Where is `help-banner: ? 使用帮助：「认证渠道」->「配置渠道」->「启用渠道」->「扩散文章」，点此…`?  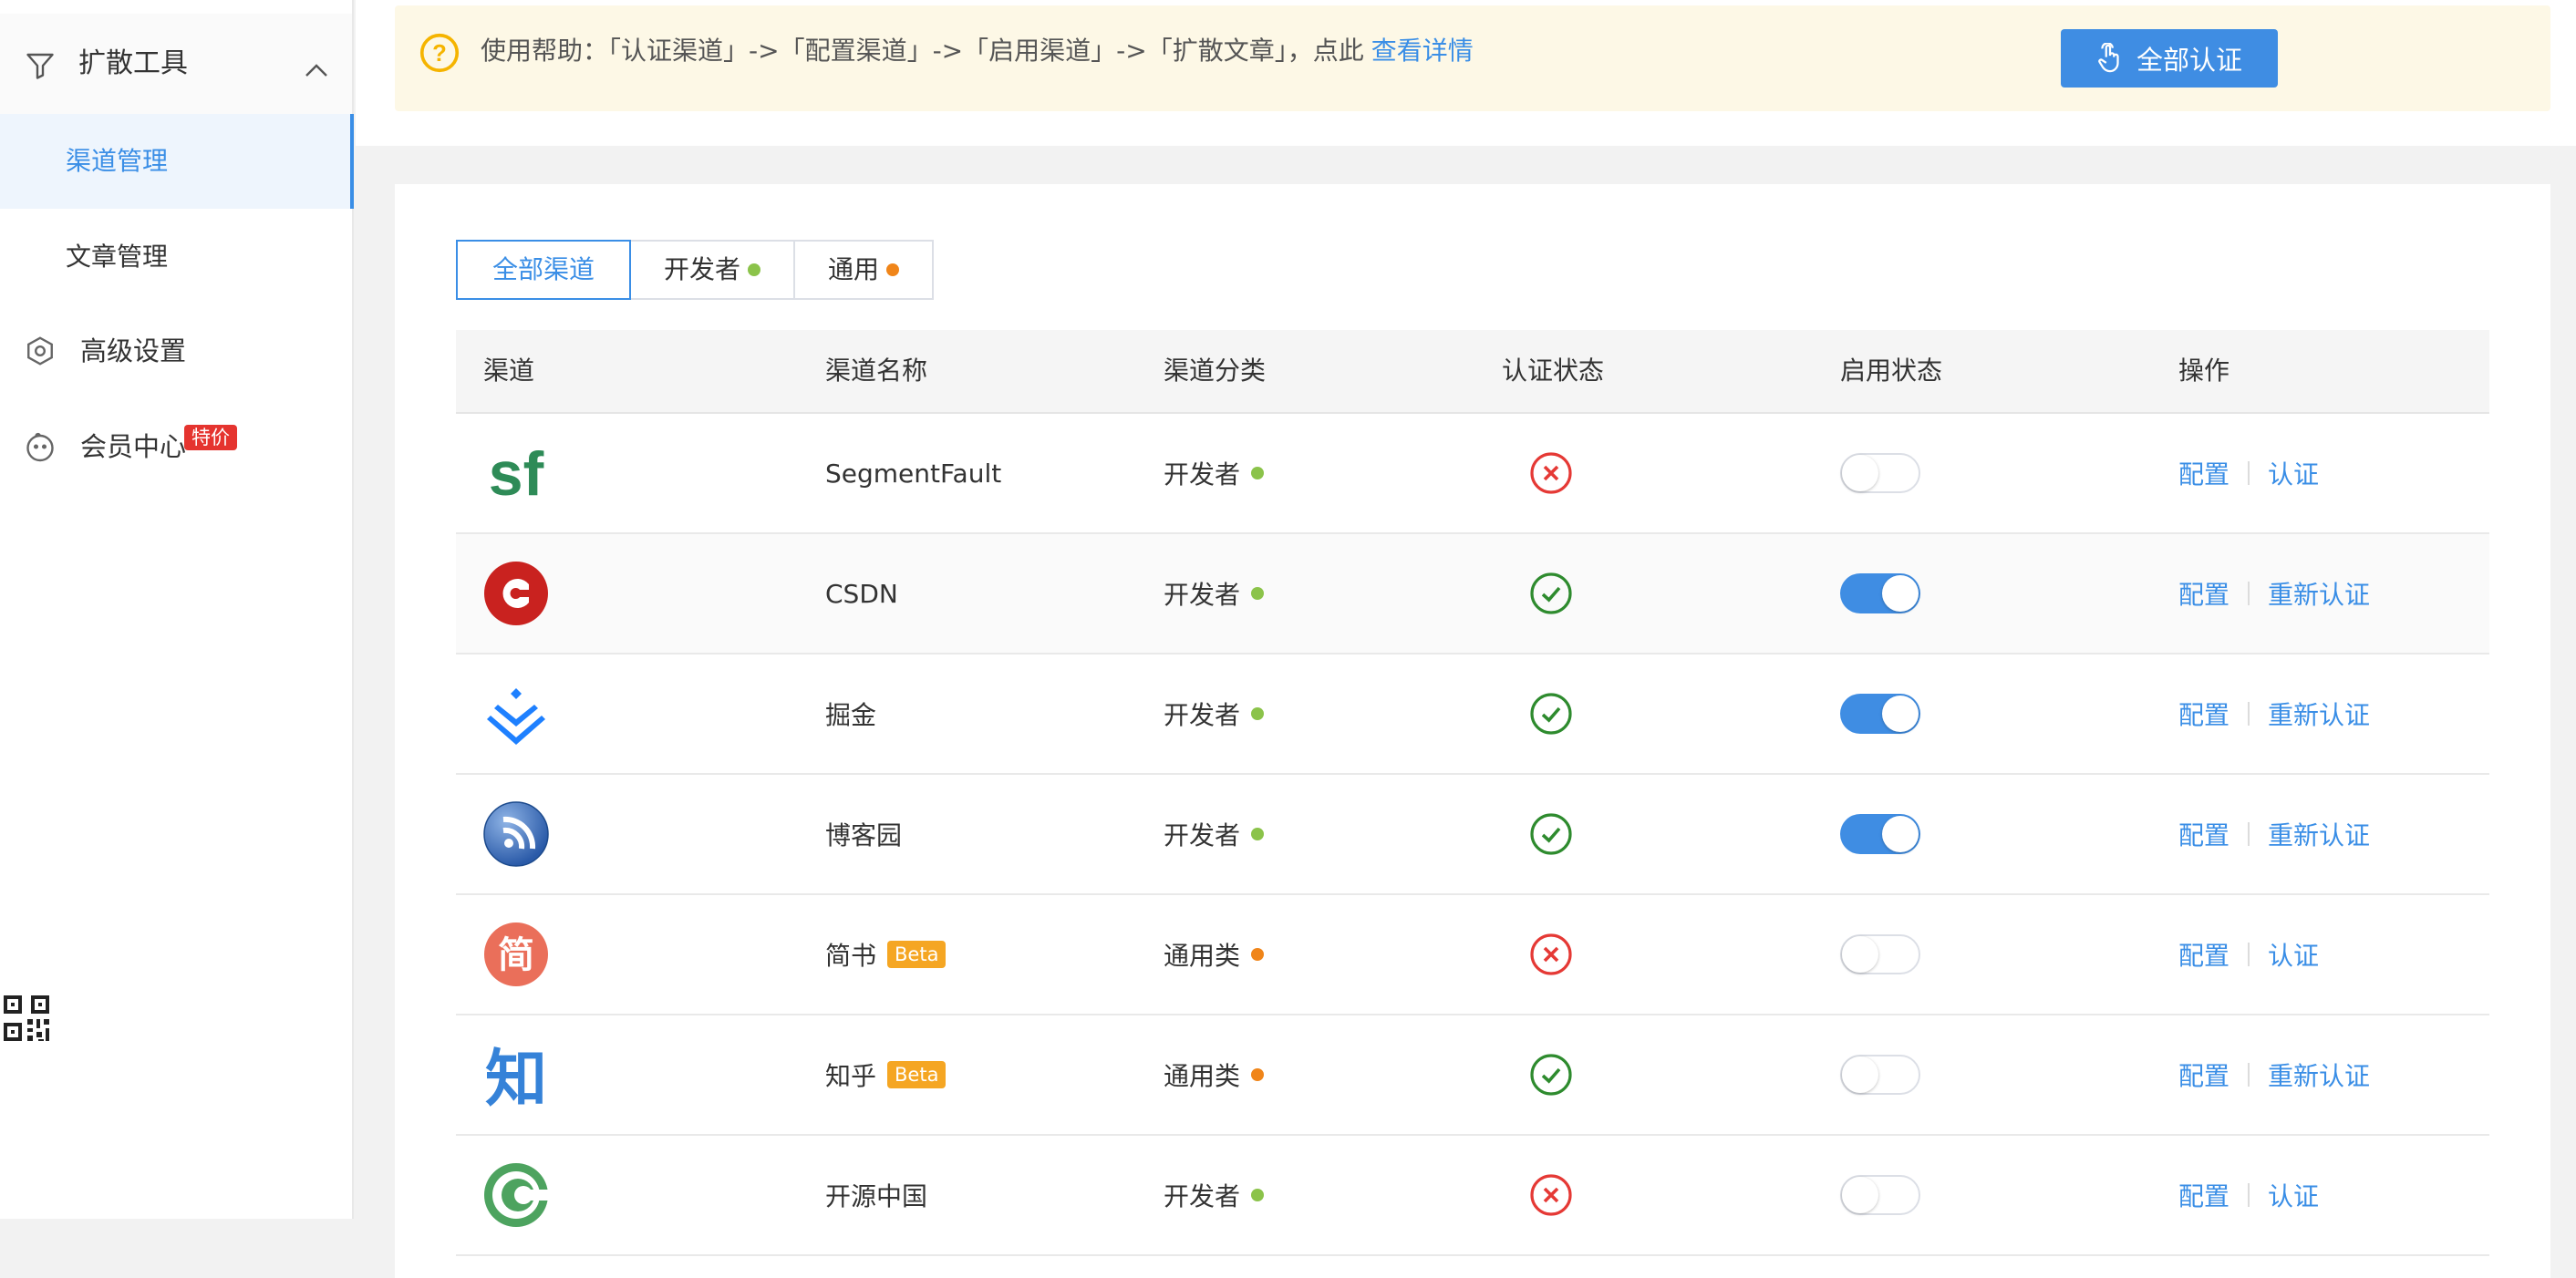
help-banner: ? 使用帮助：「认证渠道」->「配置渠道」->「启用渠道」->「扩散文章」，点此… is located at coordinates (1472, 58).